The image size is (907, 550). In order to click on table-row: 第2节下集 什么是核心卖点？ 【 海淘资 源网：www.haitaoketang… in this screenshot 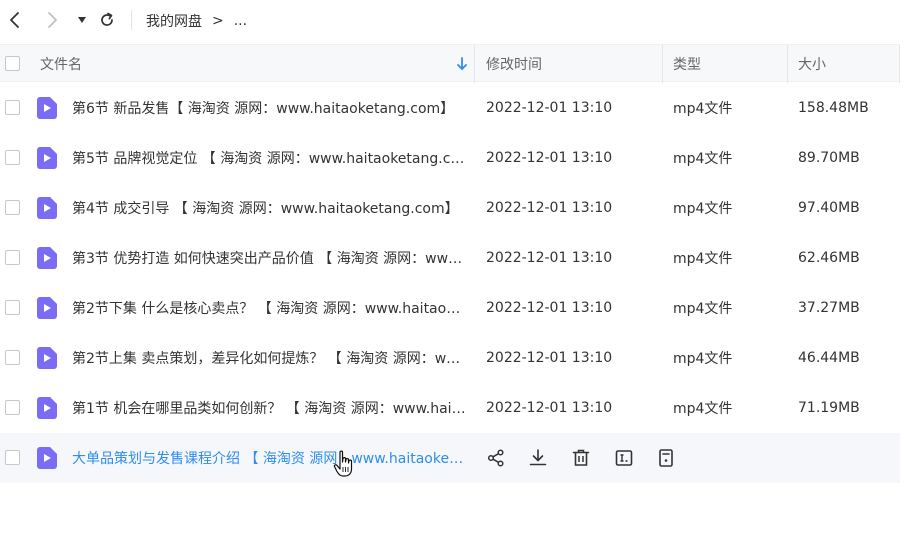, I will do `click(450, 308)`.